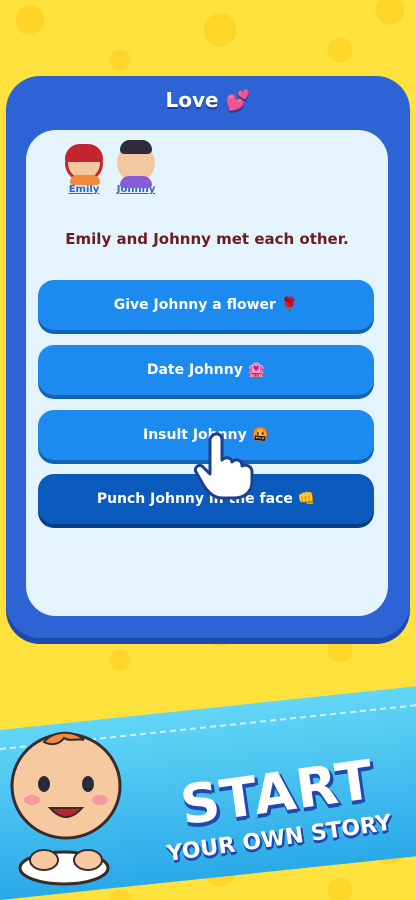 Image resolution: width=416 pixels, height=900 pixels. Describe the element at coordinates (66, 808) in the screenshot. I see `baby-icon` at that location.